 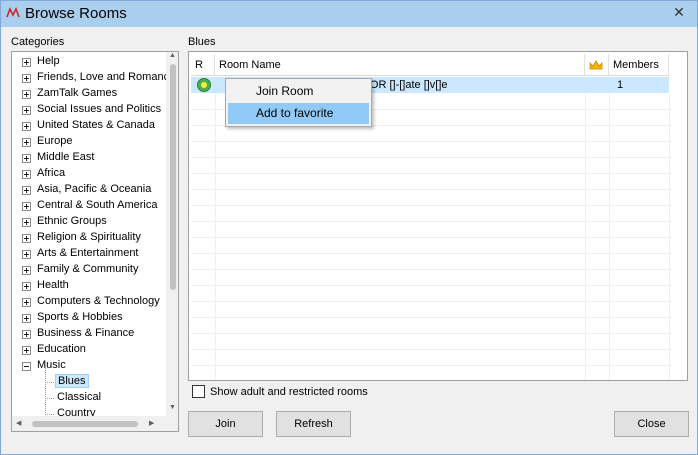 I want to click on column-header-owner, so click(x=597, y=65).